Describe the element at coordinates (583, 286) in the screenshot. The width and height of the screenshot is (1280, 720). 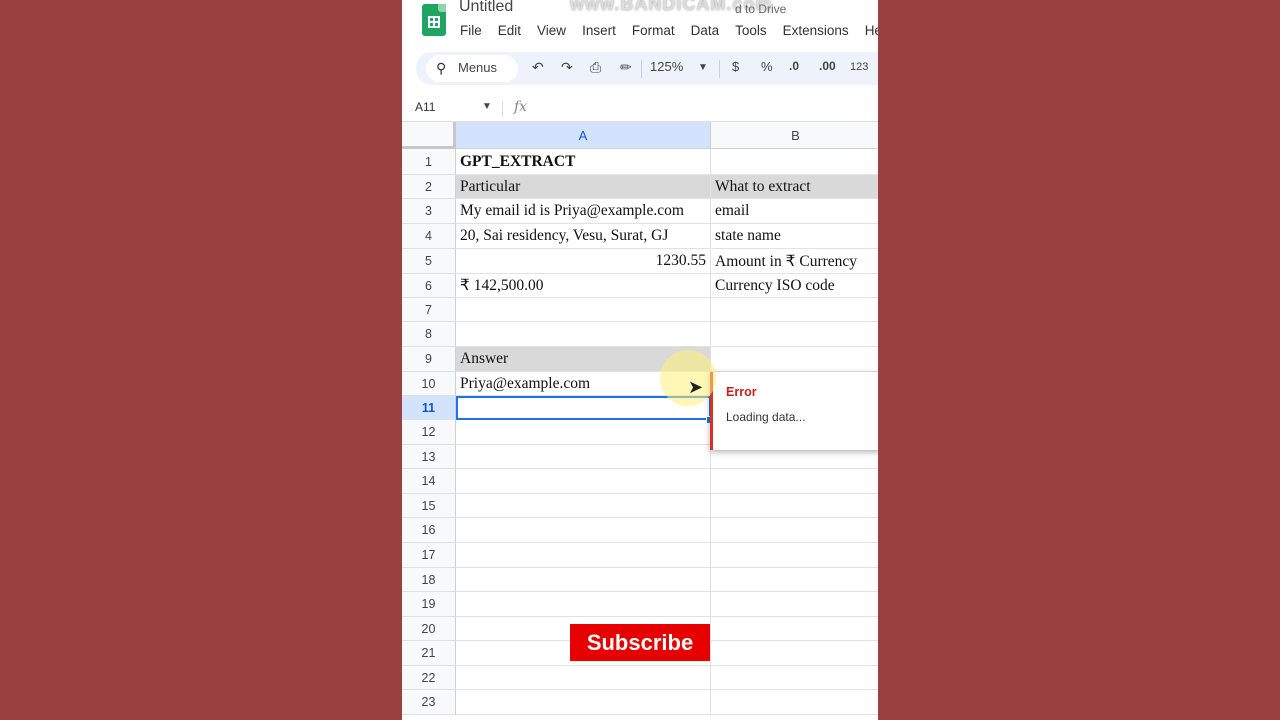
I see `cell-a: ₹ 142,500.00` at that location.